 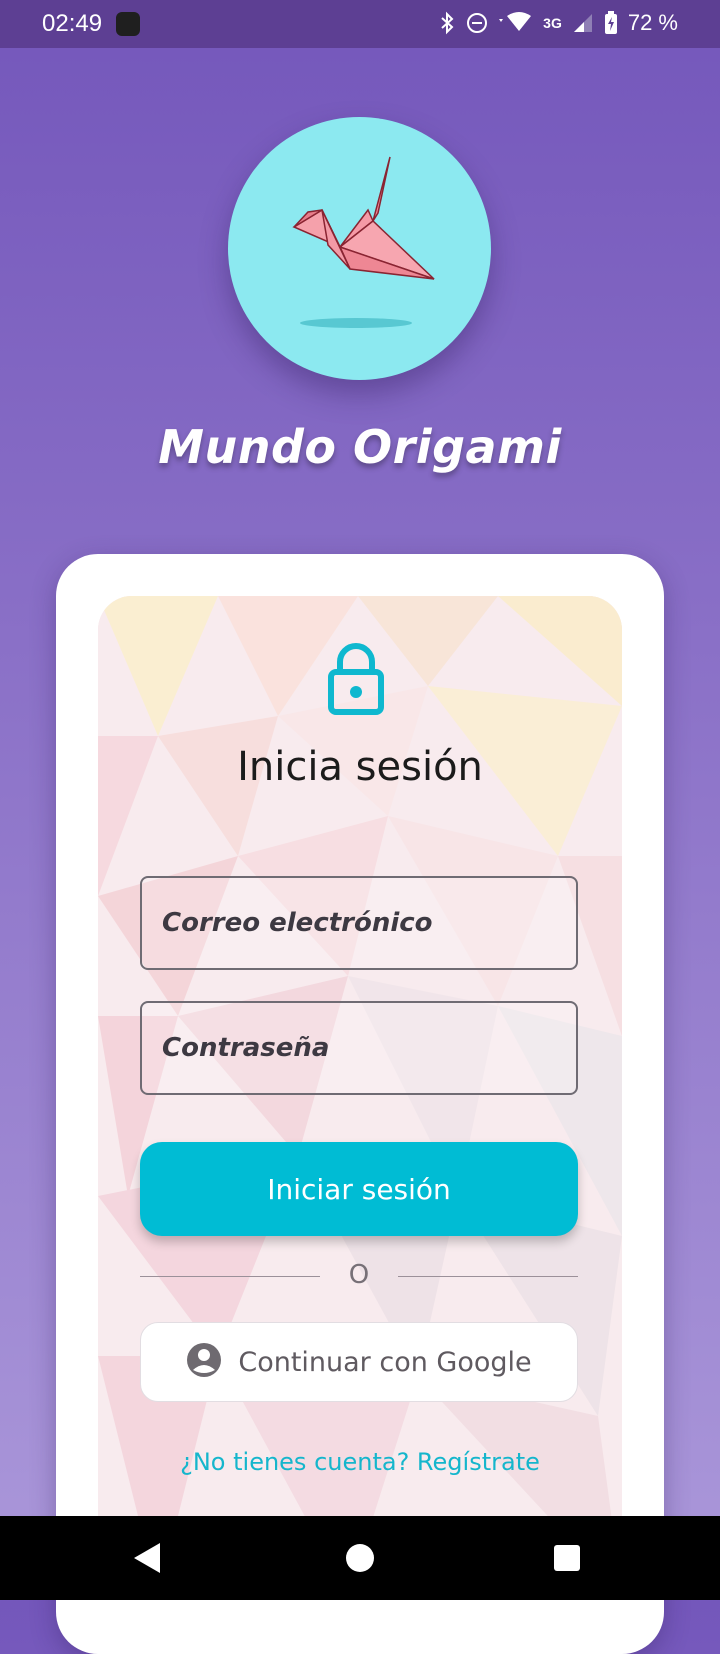 What do you see at coordinates (385, 1362) in the screenshot?
I see `google-button-label: Continuar con Google` at bounding box center [385, 1362].